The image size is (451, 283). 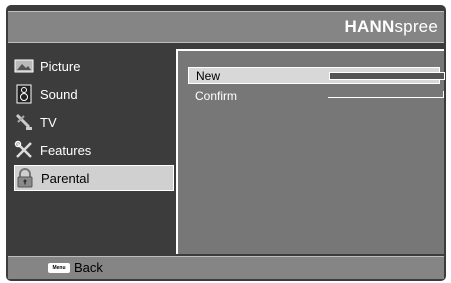 What do you see at coordinates (24, 122) in the screenshot?
I see `antenna-icon` at bounding box center [24, 122].